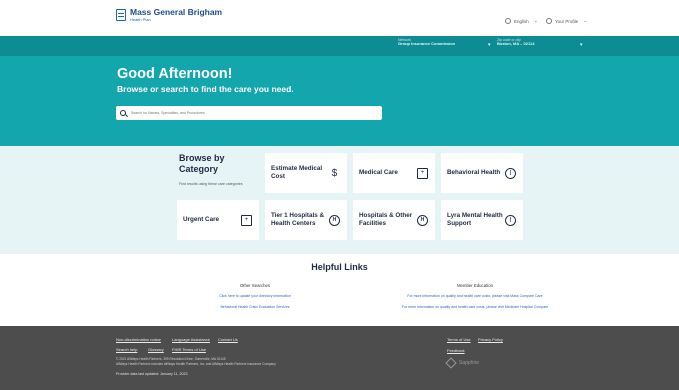  What do you see at coordinates (459, 339) in the screenshot?
I see `footer-link-terms-of-use: Terms of Use` at bounding box center [459, 339].